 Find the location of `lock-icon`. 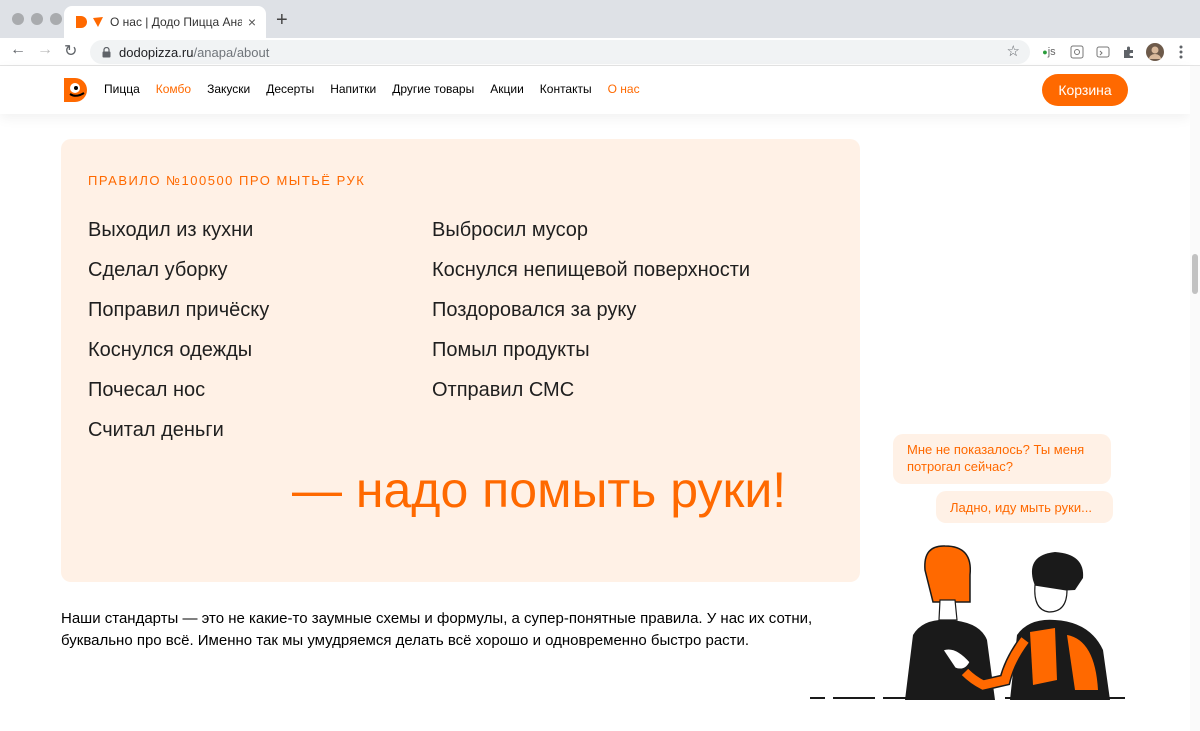

lock-icon is located at coordinates (106, 51).